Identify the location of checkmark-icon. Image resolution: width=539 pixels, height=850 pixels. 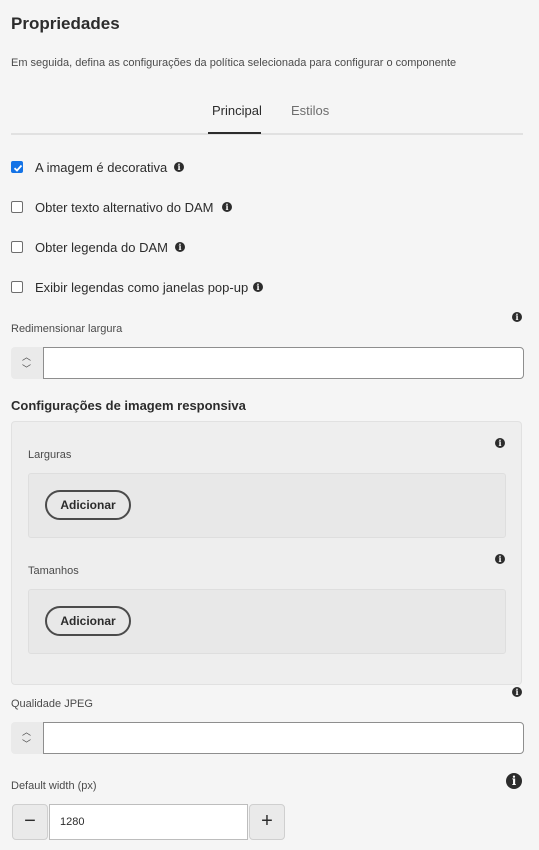
(18, 168).